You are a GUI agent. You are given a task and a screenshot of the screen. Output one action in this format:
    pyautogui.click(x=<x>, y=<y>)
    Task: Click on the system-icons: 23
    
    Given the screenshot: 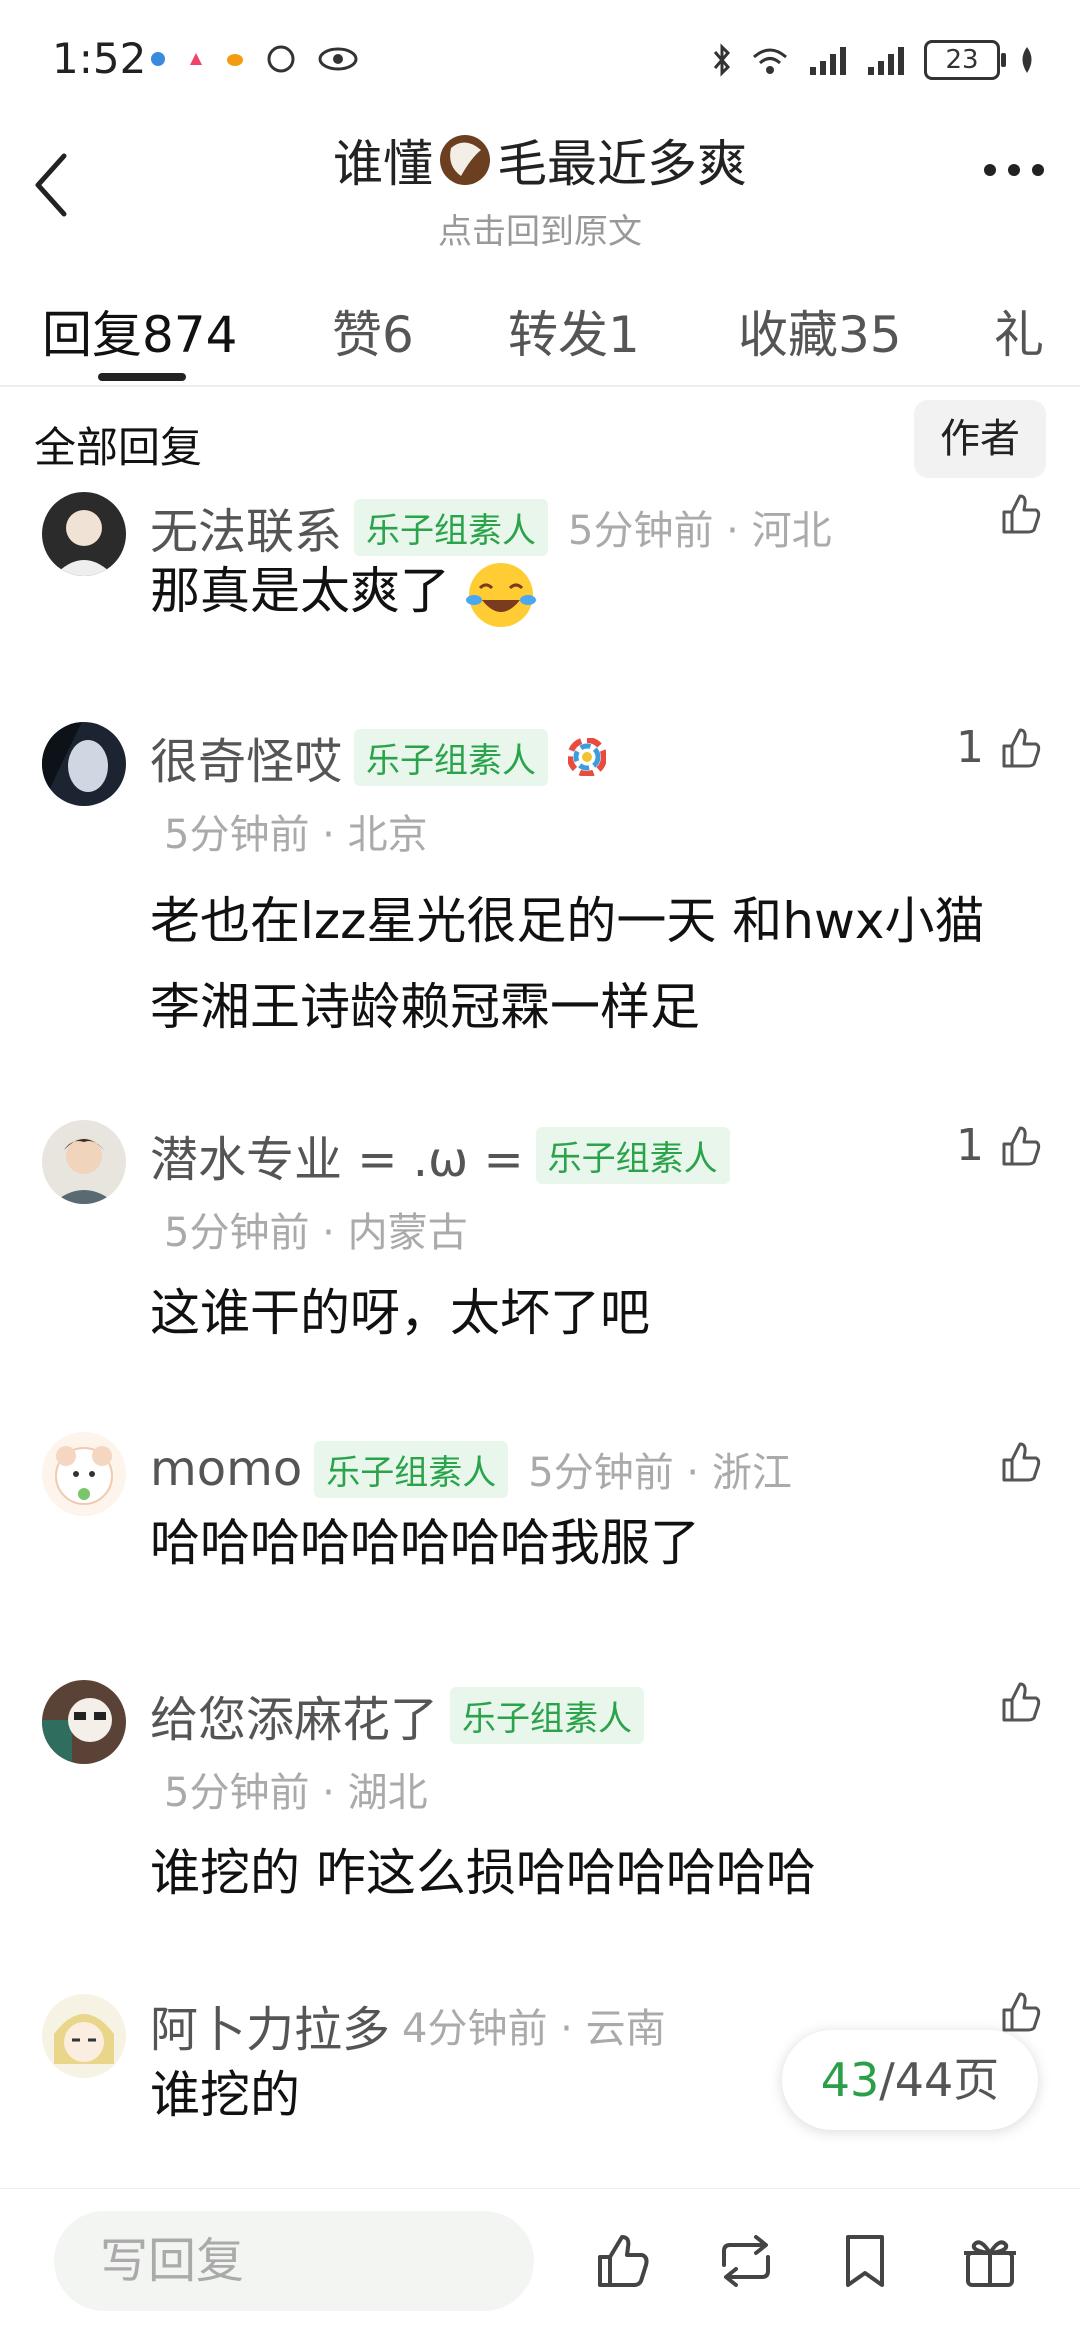 What is the action you would take?
    pyautogui.click(x=874, y=60)
    